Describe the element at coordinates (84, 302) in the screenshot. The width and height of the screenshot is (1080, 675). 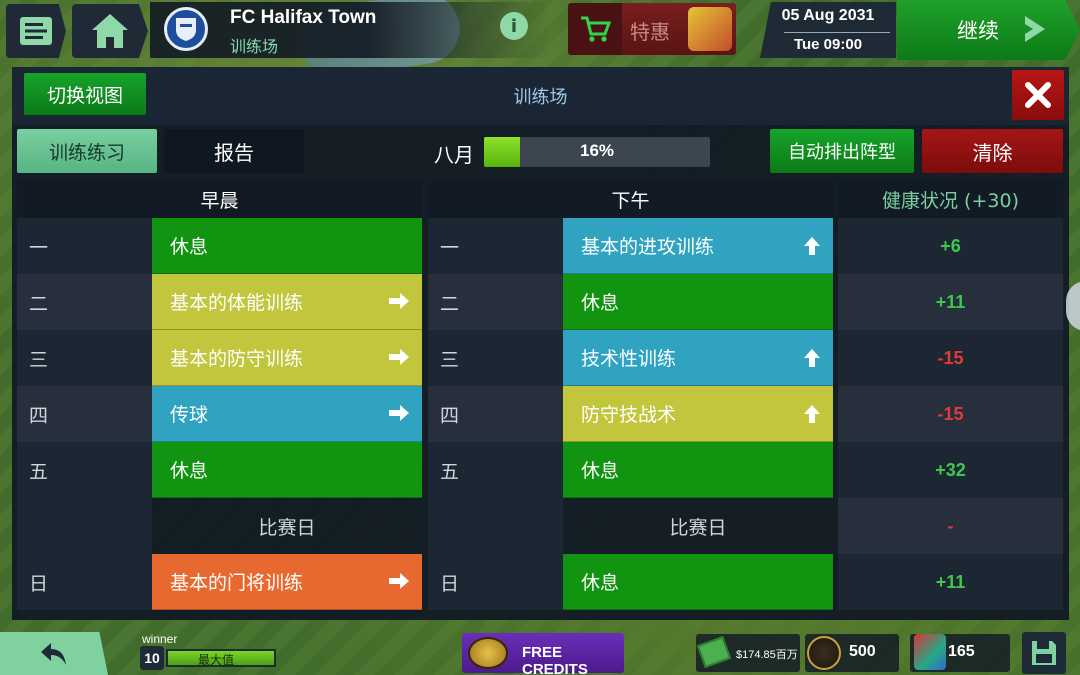
I see `day-label: 二` at that location.